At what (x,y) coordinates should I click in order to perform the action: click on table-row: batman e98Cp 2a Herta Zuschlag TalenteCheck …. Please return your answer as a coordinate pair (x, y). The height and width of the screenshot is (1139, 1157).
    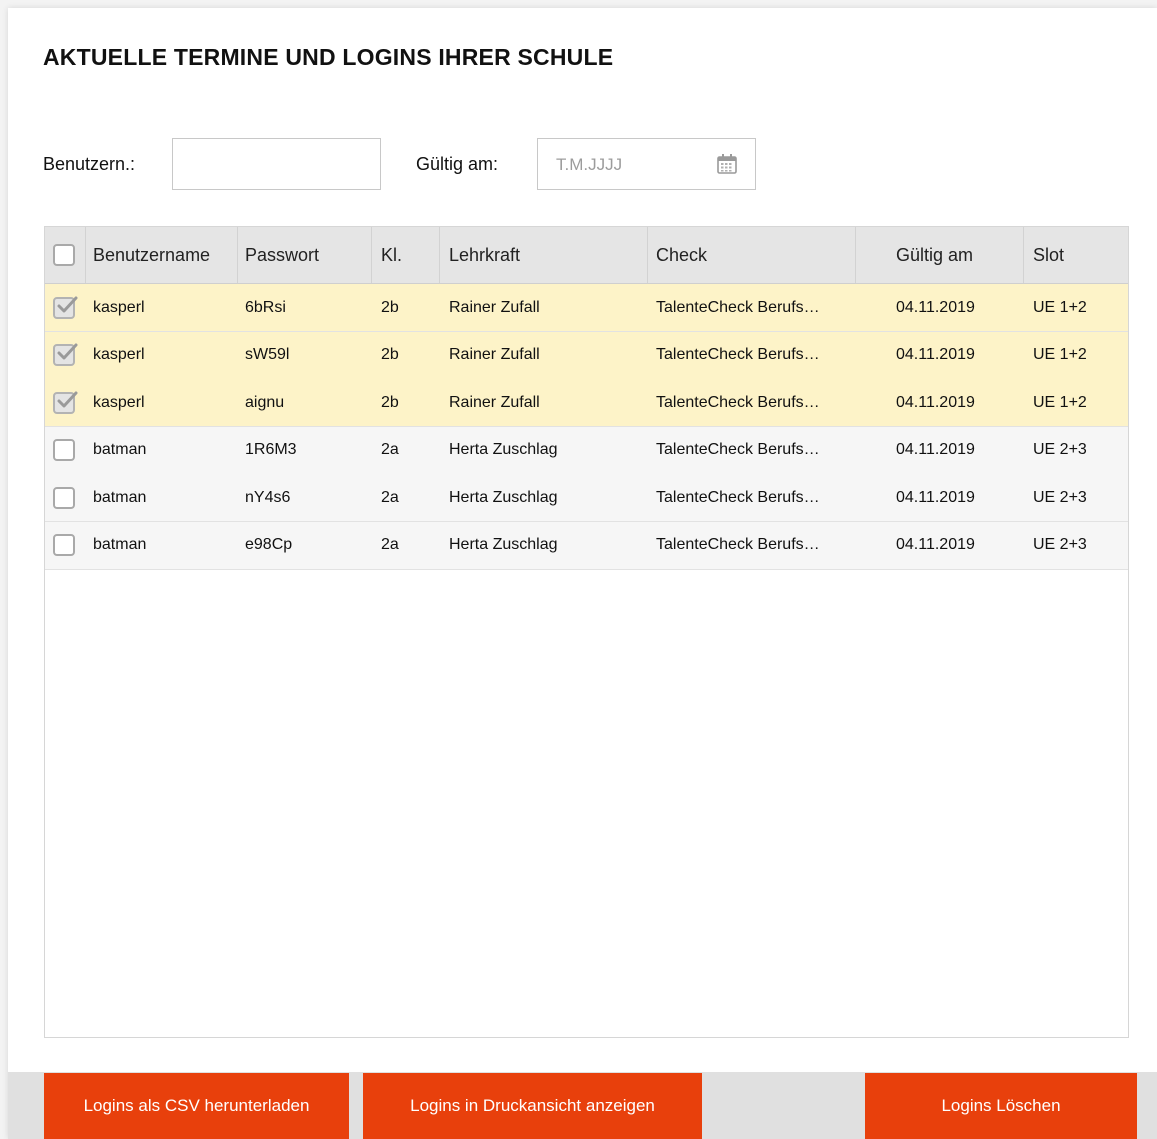
    Looking at the image, I should click on (586, 545).